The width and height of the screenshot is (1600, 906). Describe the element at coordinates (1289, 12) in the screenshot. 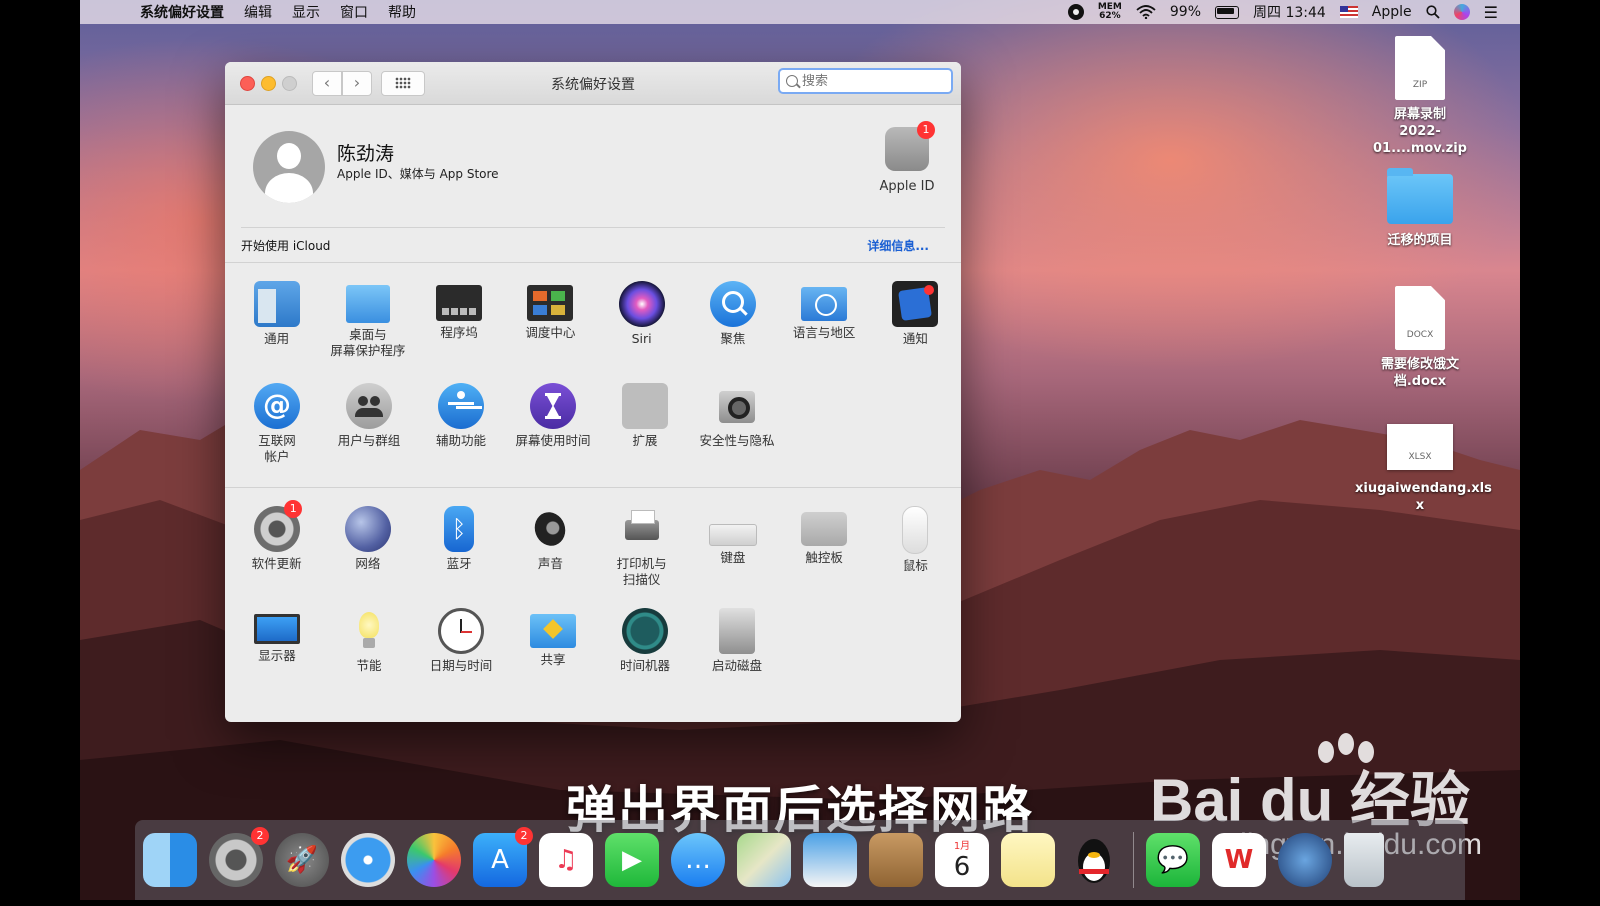

I see `menu-clock: 周四 13:44` at that location.